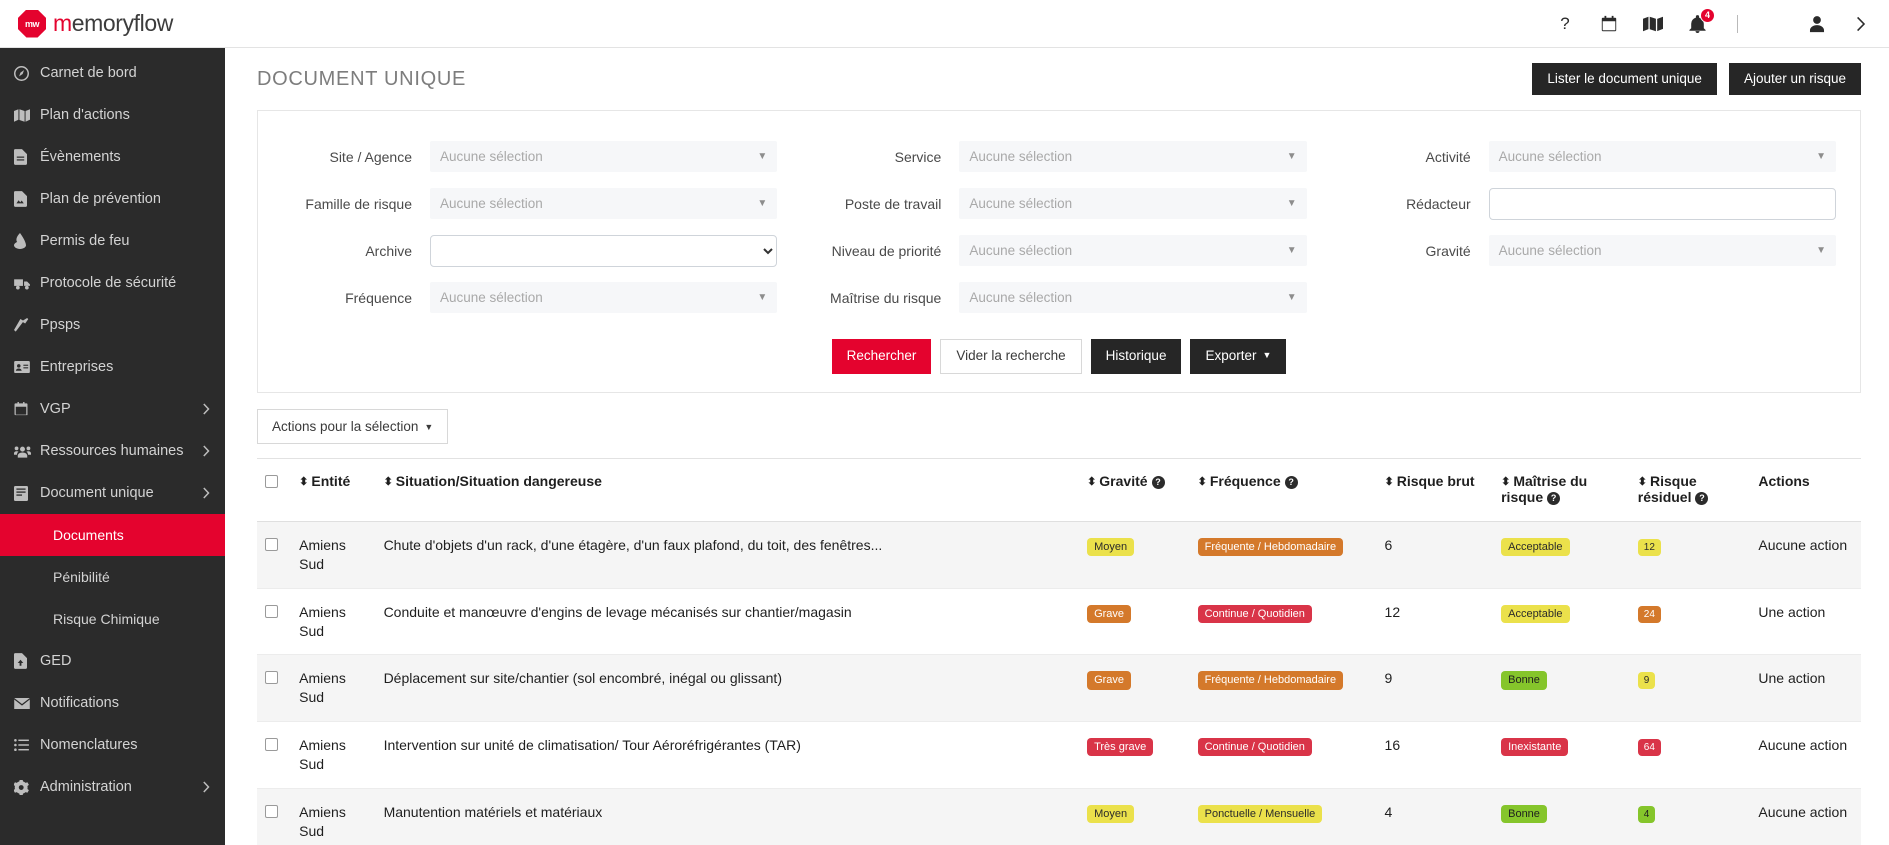  I want to click on filter-row-ma-trise-du-risque: Maîtrise du risque Aucune sélection ▼, so click(1059, 297).